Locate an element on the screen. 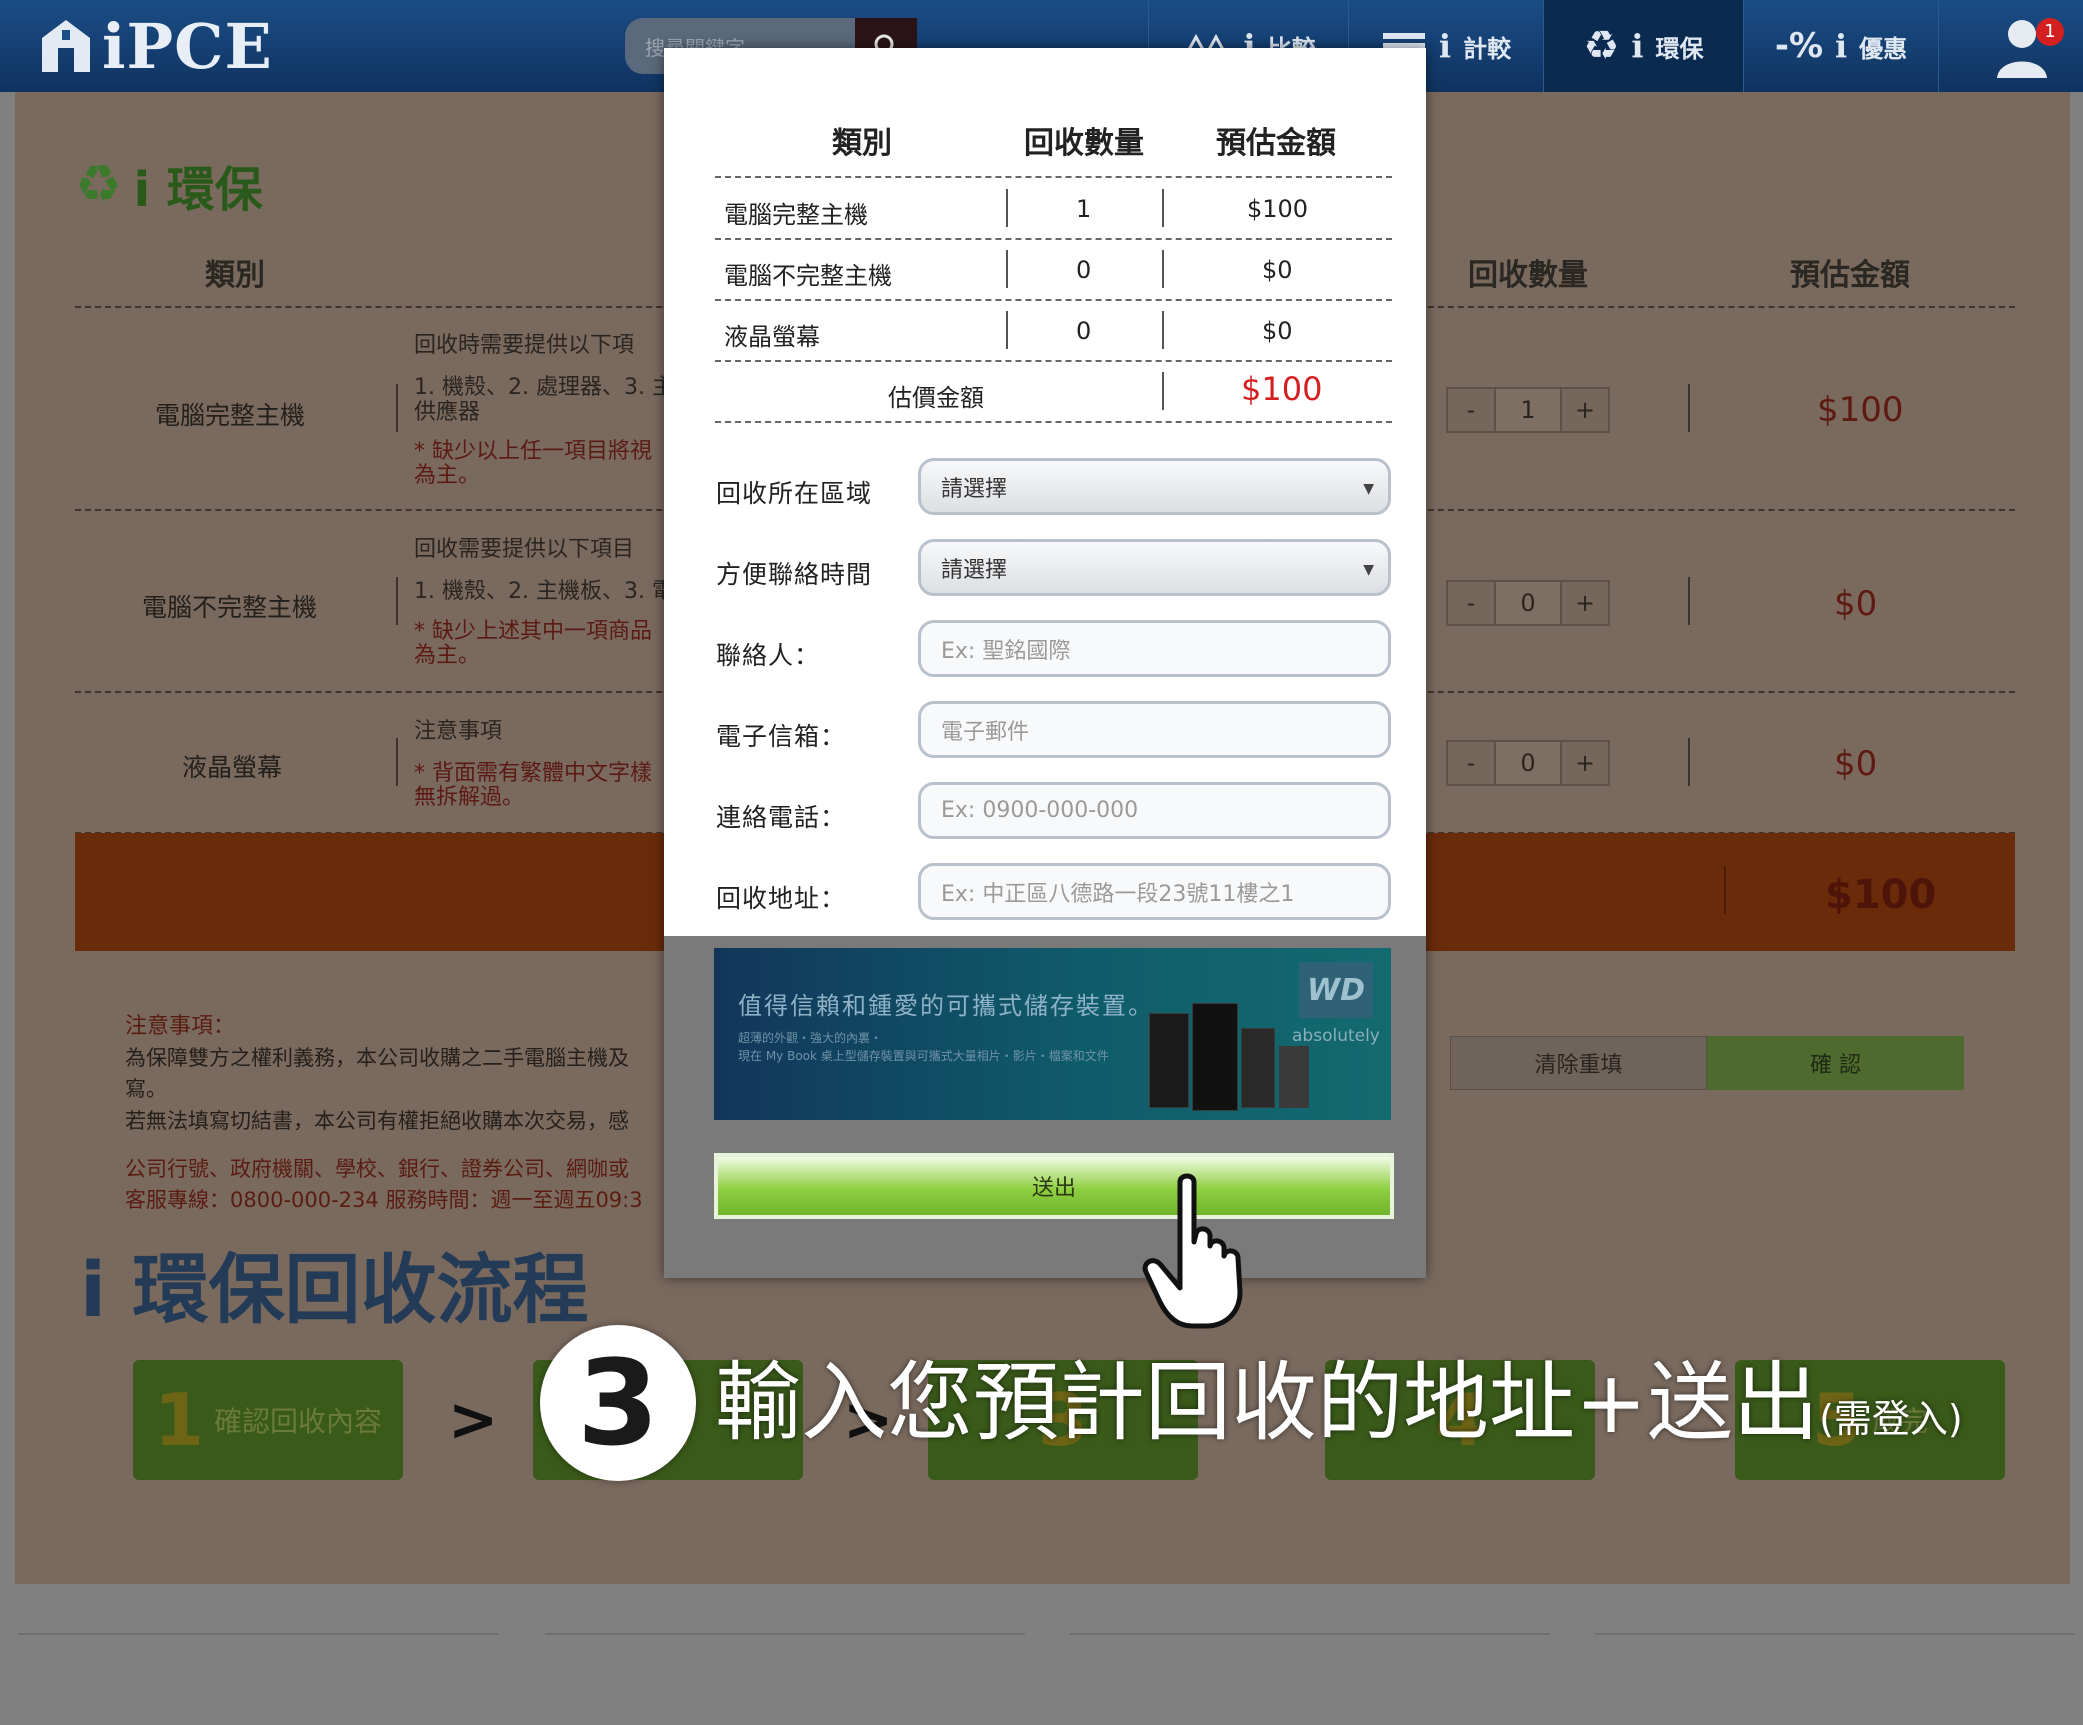 This screenshot has width=2083, height=1725. pointer-hand-icon is located at coordinates (1192, 1251).